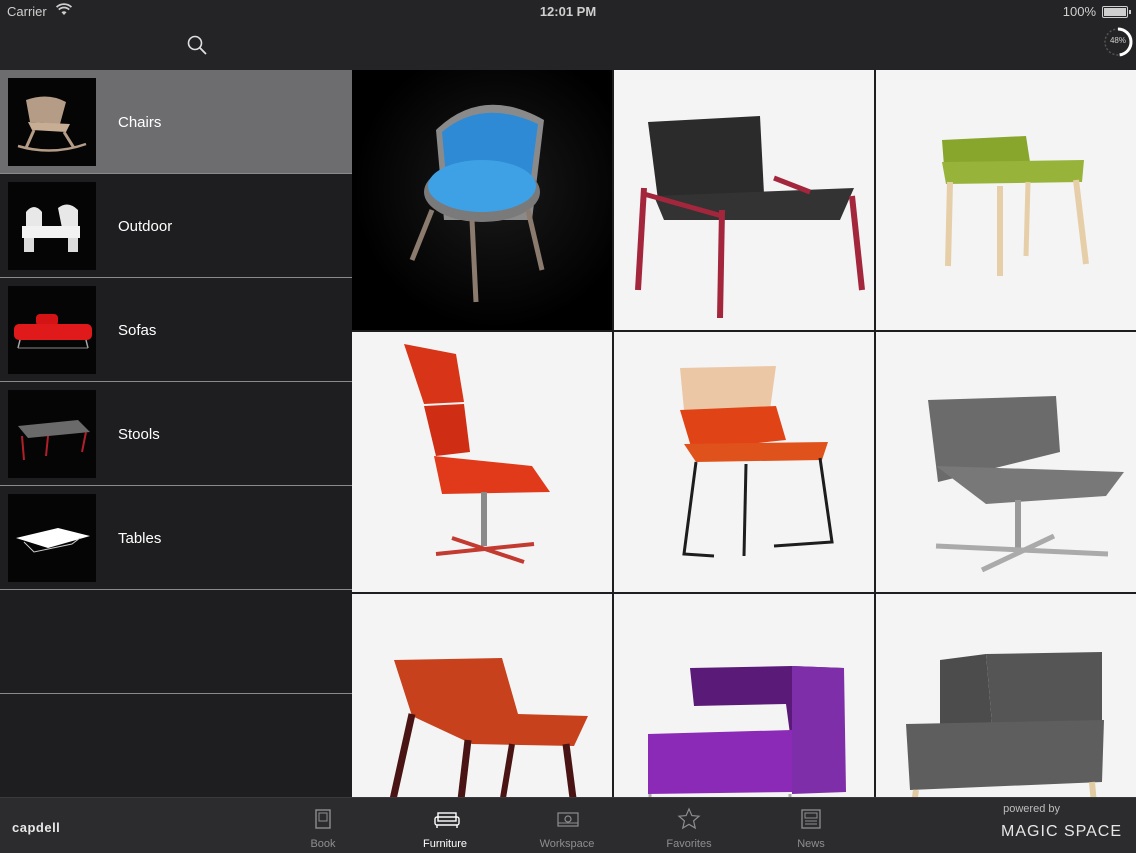 Image resolution: width=1136 pixels, height=853 pixels. I want to click on search-button, so click(198, 46).